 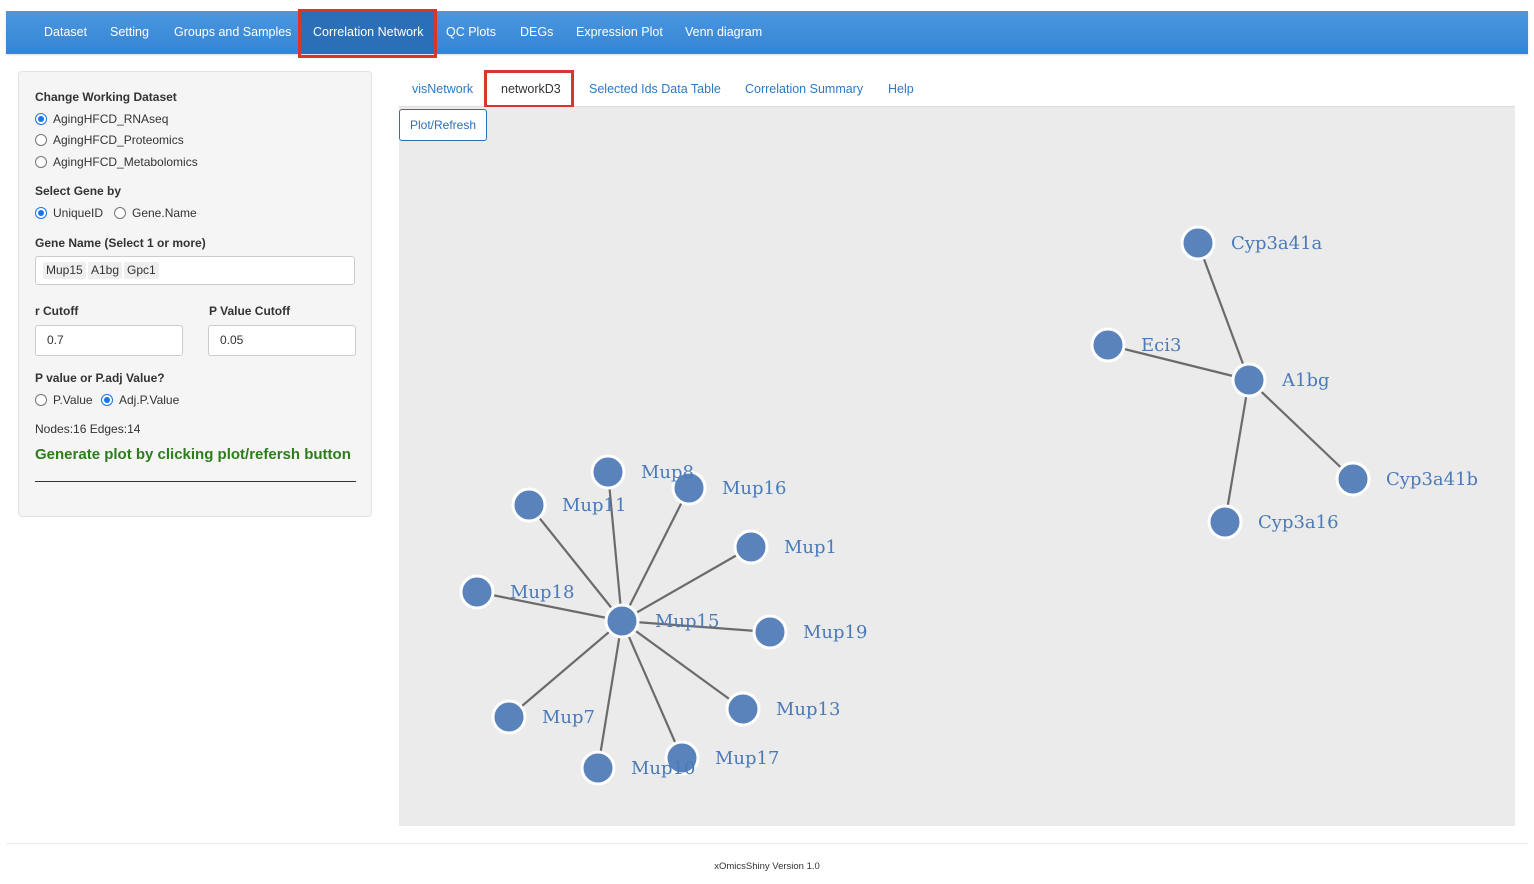 I want to click on plot-refresh-button: Plot/Refresh, so click(x=443, y=125).